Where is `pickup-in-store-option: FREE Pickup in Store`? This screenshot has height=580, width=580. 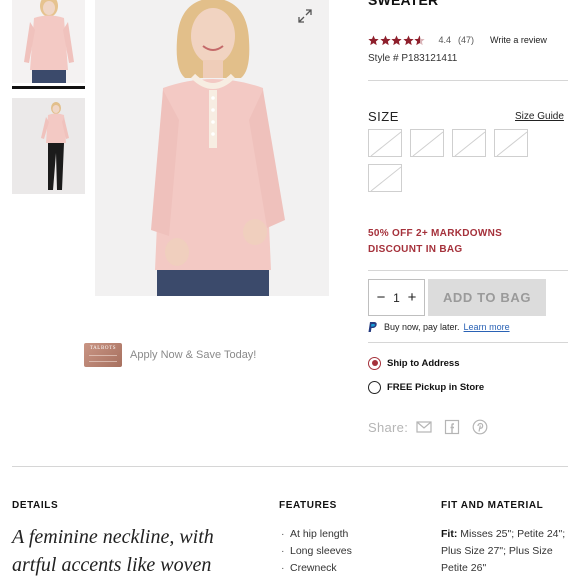 pickup-in-store-option: FREE Pickup in Store is located at coordinates (426, 387).